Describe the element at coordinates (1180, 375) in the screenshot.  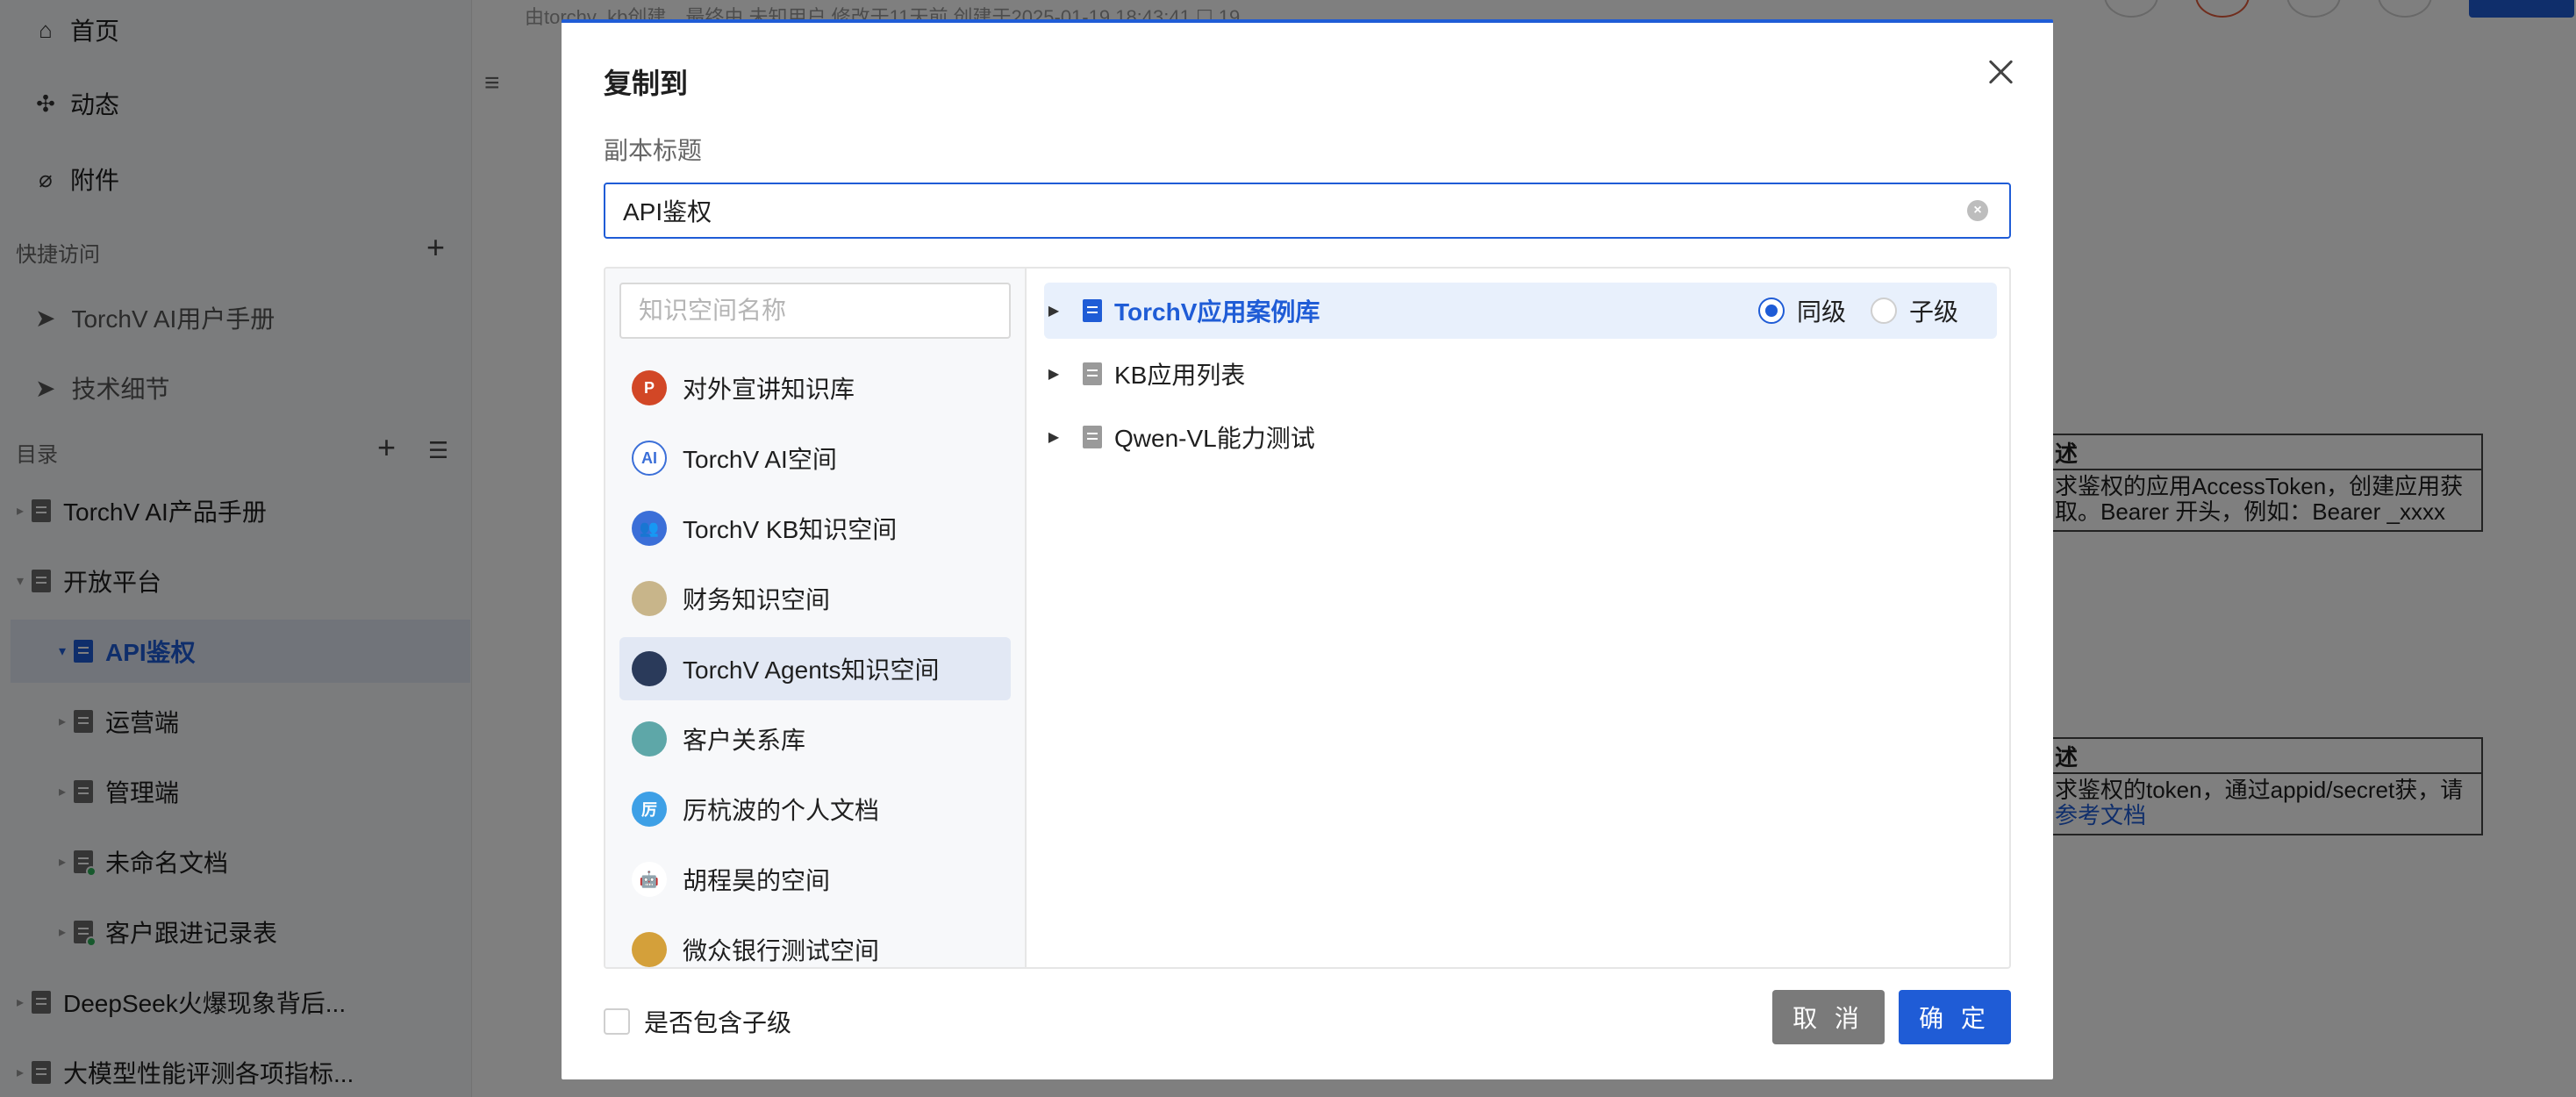
I see `node-label: KB应用列表` at that location.